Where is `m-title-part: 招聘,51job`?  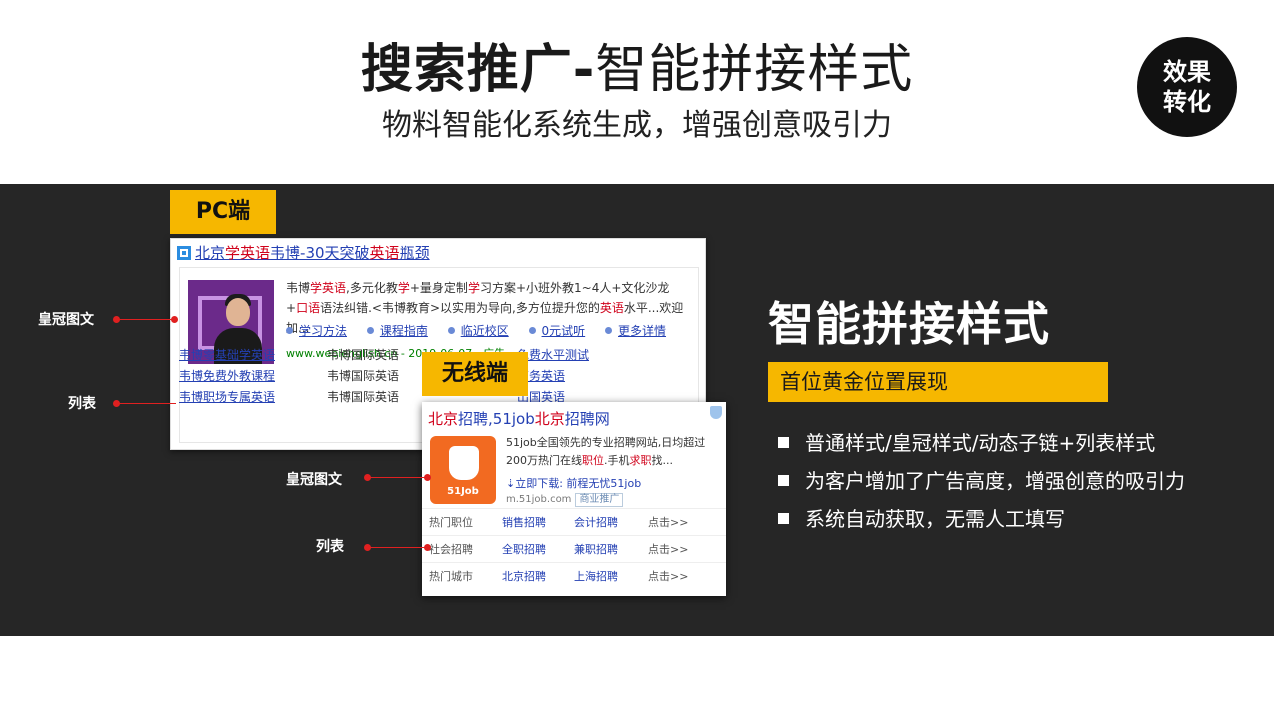 m-title-part: 招聘,51job is located at coordinates (496, 419).